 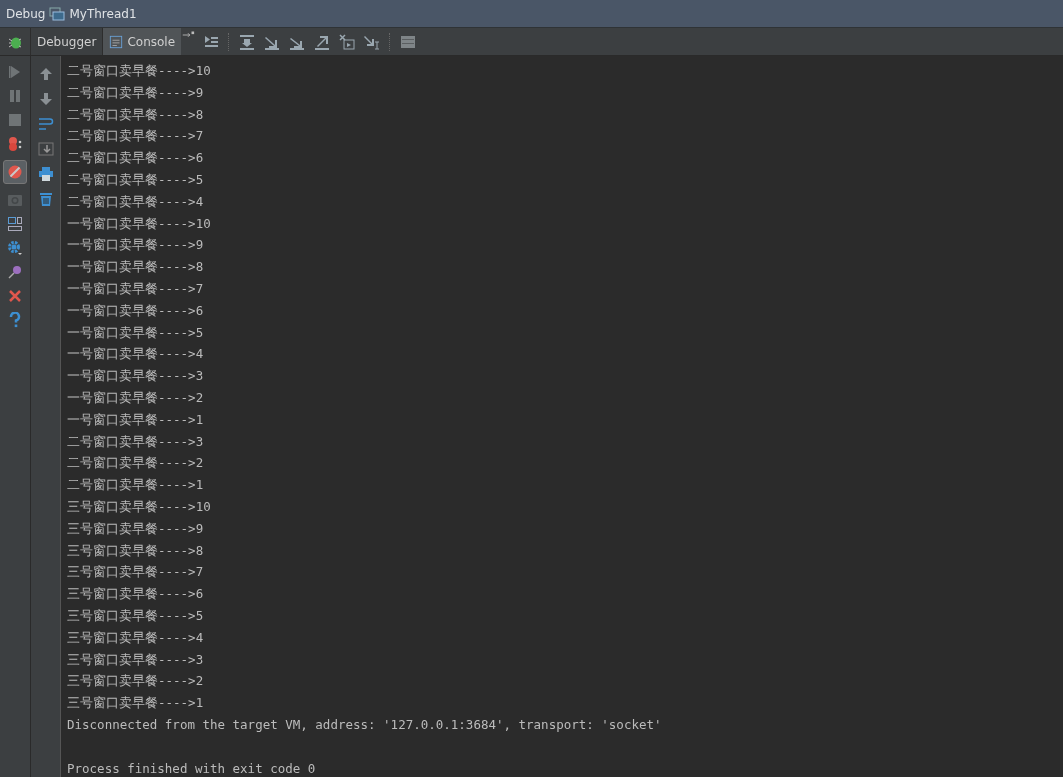 I want to click on calculator-icon, so click(x=408, y=41).